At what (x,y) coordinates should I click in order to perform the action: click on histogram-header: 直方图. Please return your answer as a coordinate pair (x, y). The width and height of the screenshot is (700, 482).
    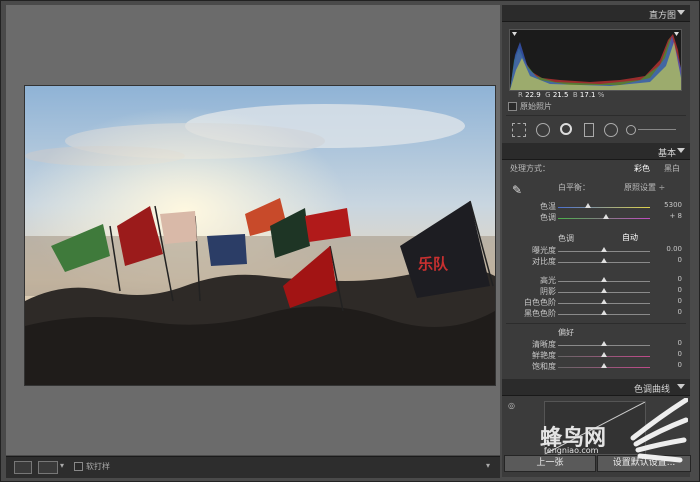
    Looking at the image, I should click on (596, 13).